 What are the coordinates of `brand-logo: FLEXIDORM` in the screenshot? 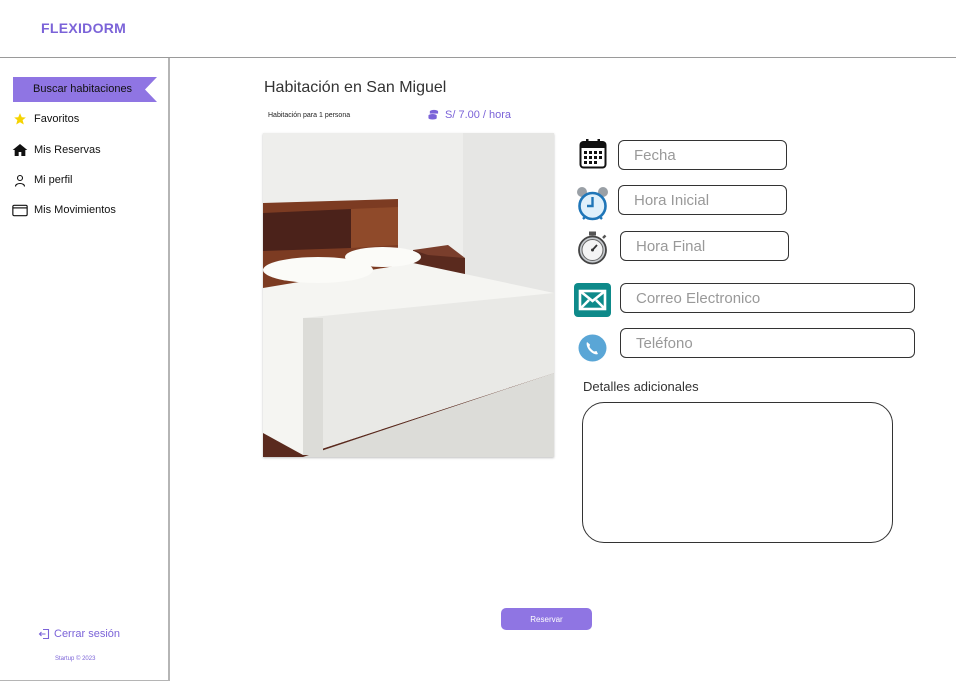 It's located at (83, 28).